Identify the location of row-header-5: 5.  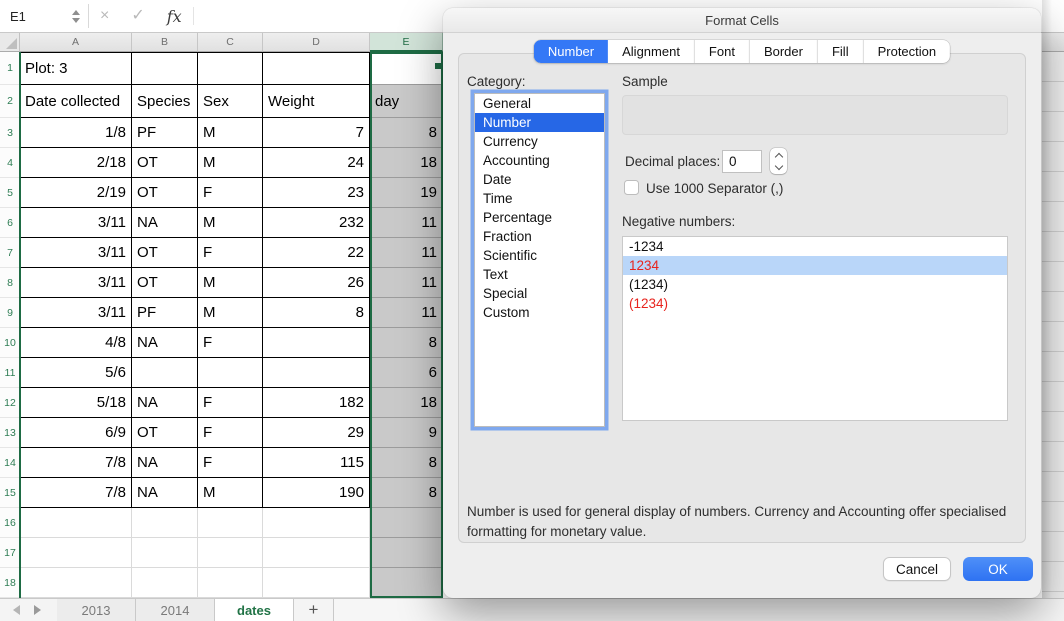
(10, 193).